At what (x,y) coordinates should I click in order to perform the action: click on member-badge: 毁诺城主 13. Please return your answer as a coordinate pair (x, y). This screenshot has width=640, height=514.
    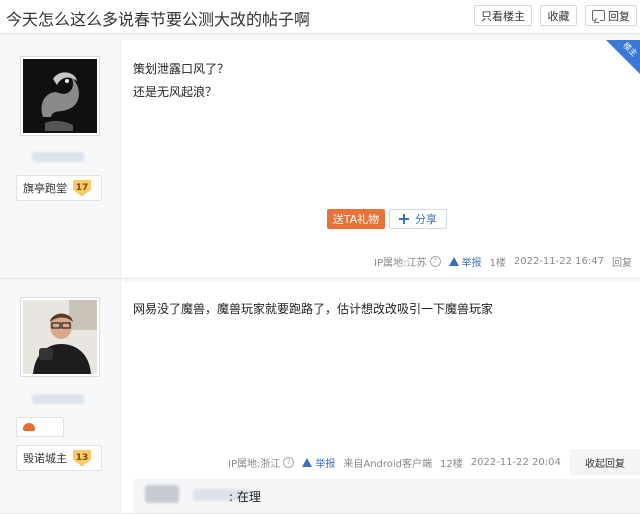
    Looking at the image, I should click on (59, 458).